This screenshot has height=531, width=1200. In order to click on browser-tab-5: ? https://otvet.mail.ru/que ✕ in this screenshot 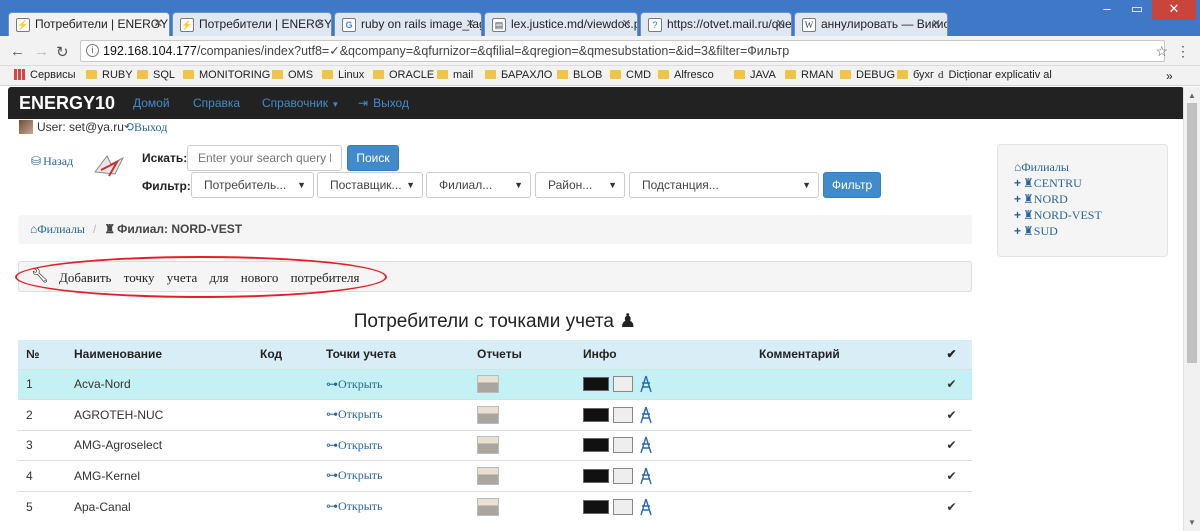, I will do `click(716, 24)`.